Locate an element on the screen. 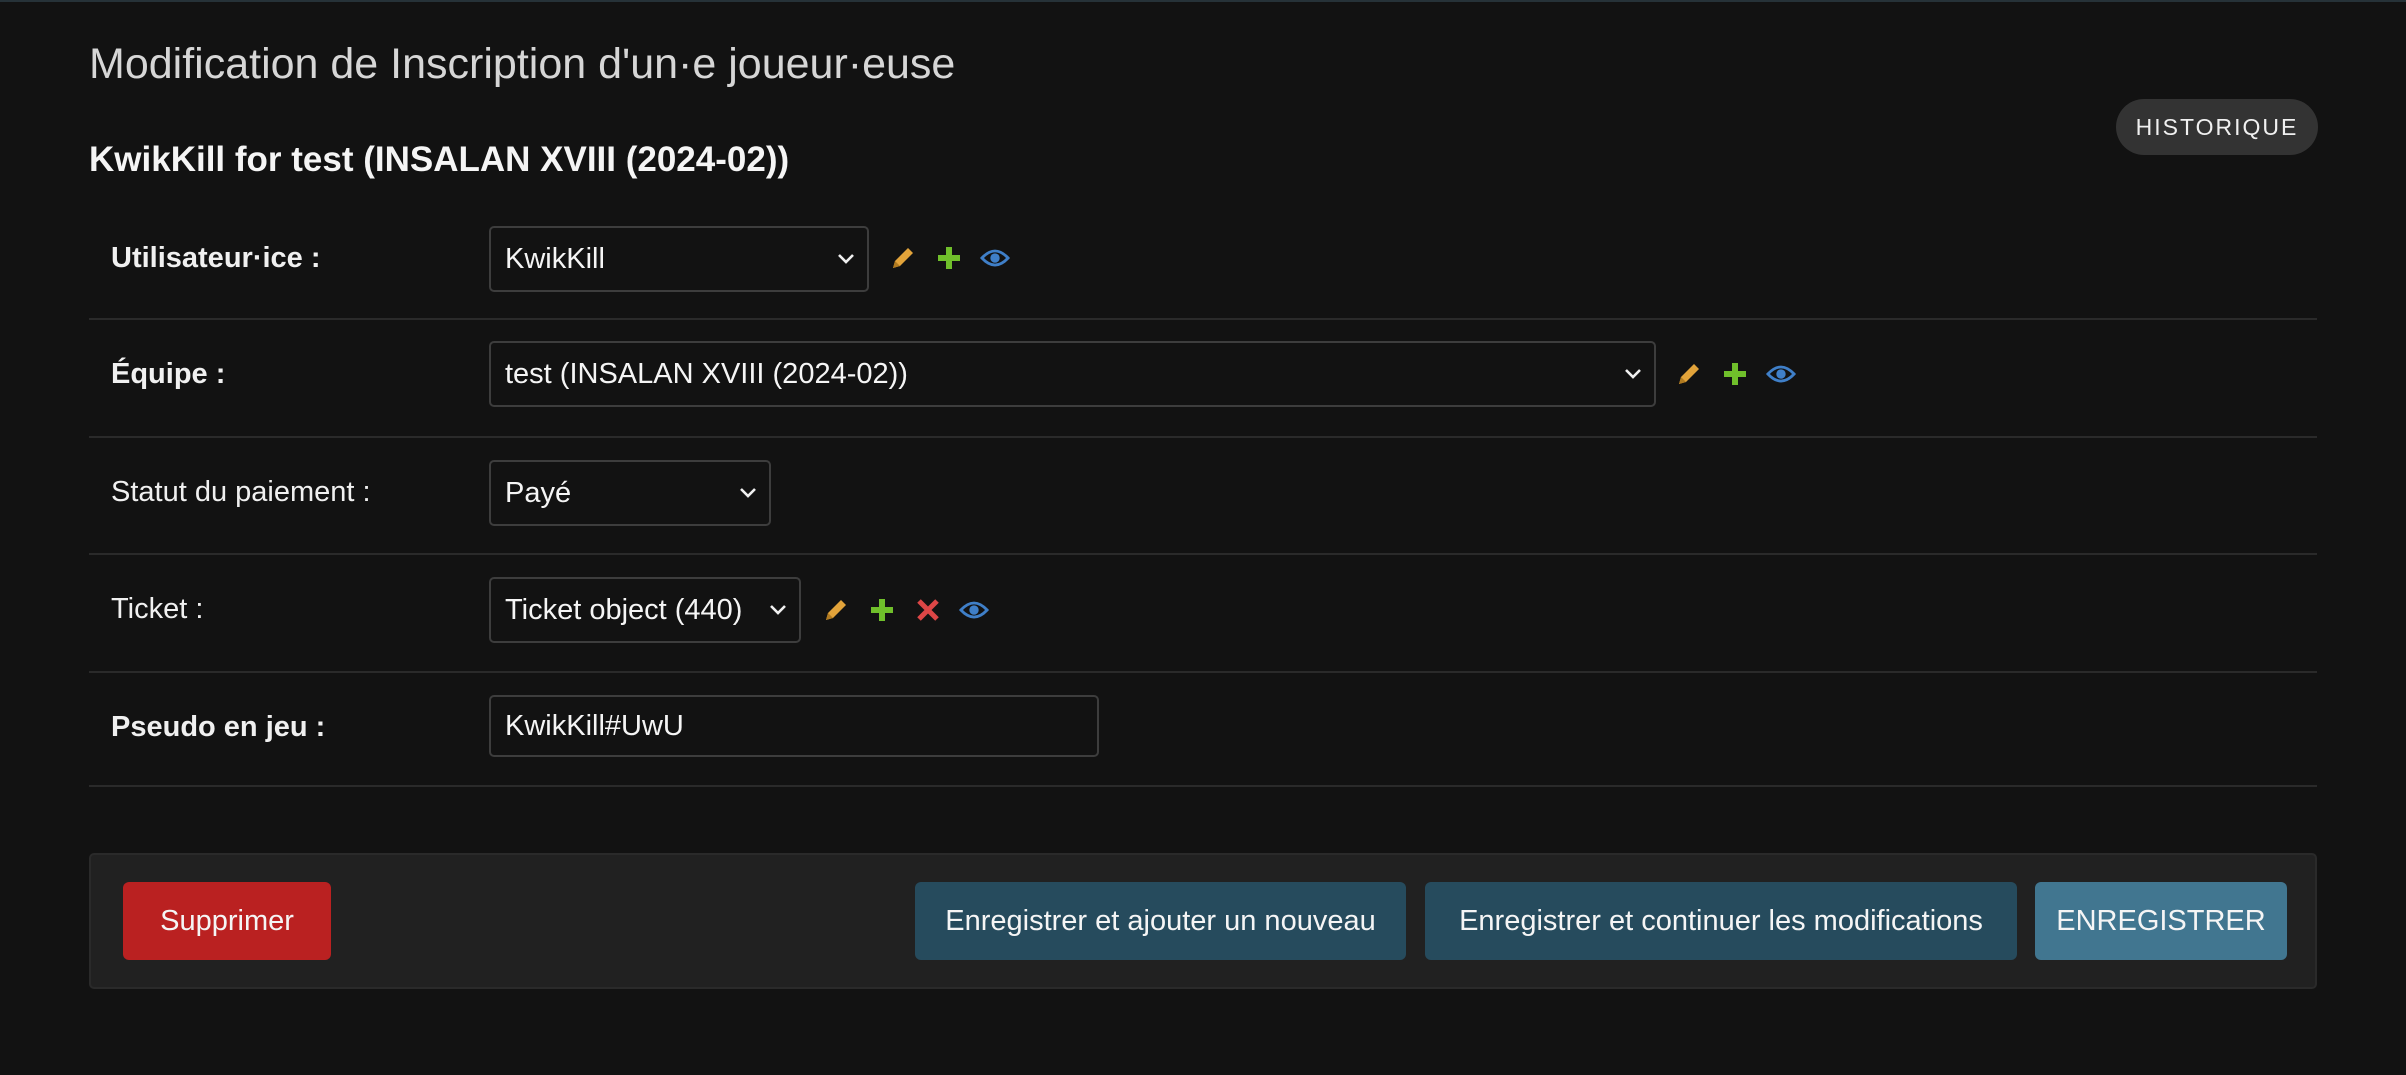 Image resolution: width=2406 pixels, height=1075 pixels. delete-button: Supprimer is located at coordinates (227, 921).